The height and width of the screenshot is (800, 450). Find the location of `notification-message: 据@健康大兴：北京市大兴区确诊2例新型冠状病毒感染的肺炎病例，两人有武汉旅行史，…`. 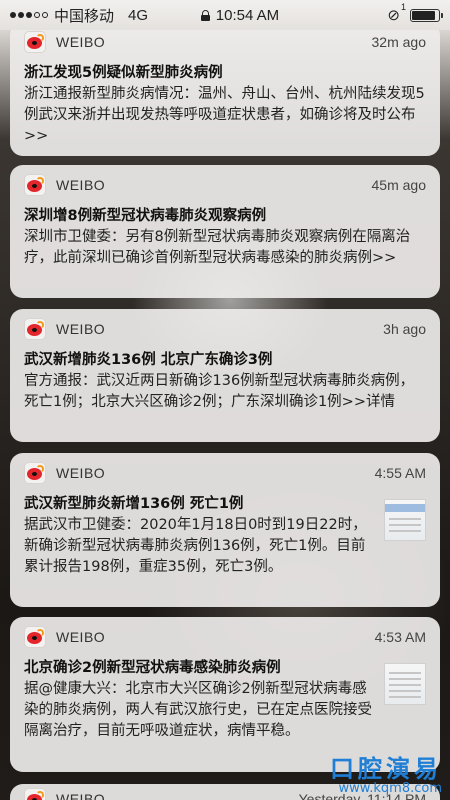

notification-message: 据@健康大兴：北京市大兴区确诊2例新型冠状病毒感染的肺炎病例，两人有武汉旅行史，… is located at coordinates (198, 710).